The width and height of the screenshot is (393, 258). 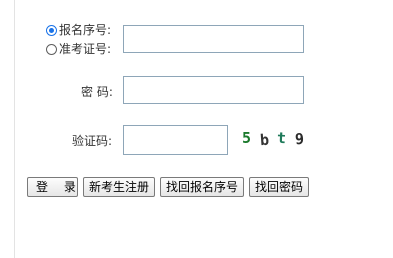 What do you see at coordinates (119, 187) in the screenshot?
I see `new-candidate-register-button: 新考生注册` at bounding box center [119, 187].